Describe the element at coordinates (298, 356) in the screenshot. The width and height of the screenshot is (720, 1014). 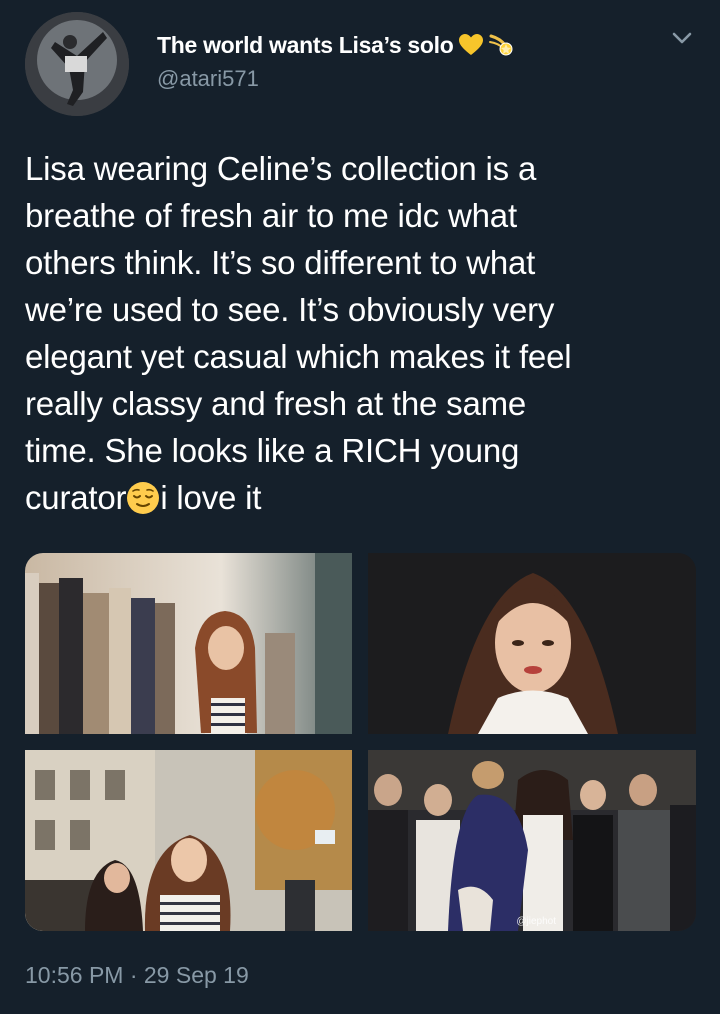
I see `tweet-text-line: elegant yet casual which makes it feel` at that location.